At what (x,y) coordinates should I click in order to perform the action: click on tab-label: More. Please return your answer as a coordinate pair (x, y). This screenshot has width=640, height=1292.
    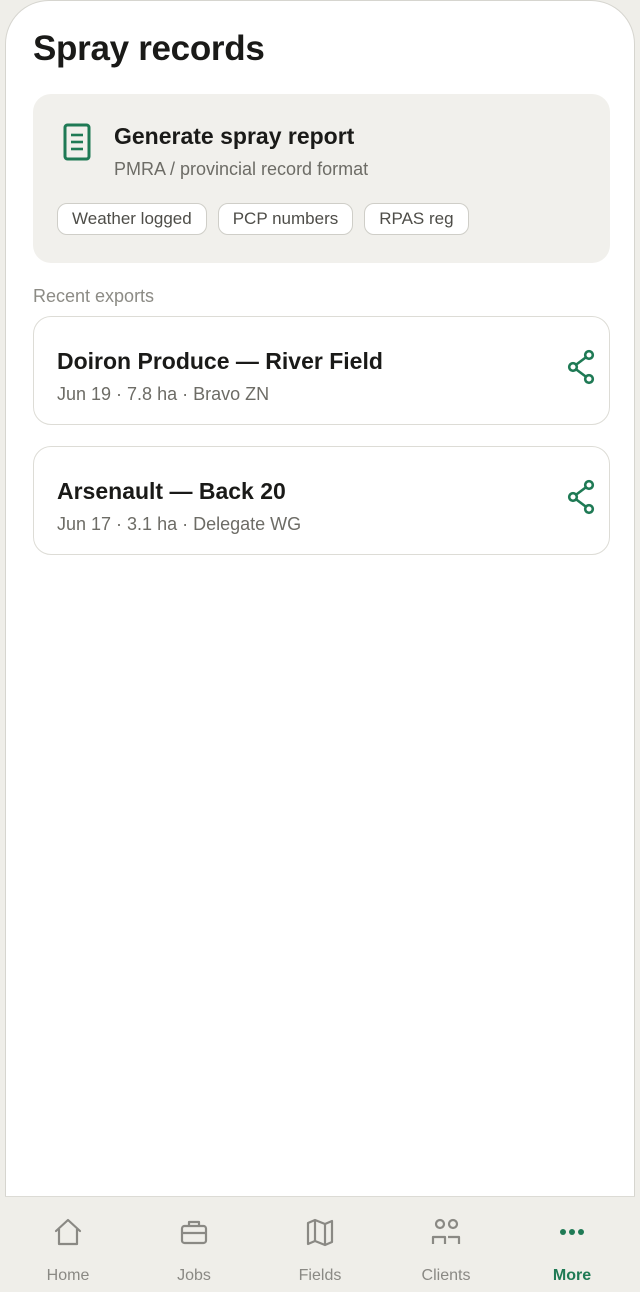
    Looking at the image, I should click on (572, 1275).